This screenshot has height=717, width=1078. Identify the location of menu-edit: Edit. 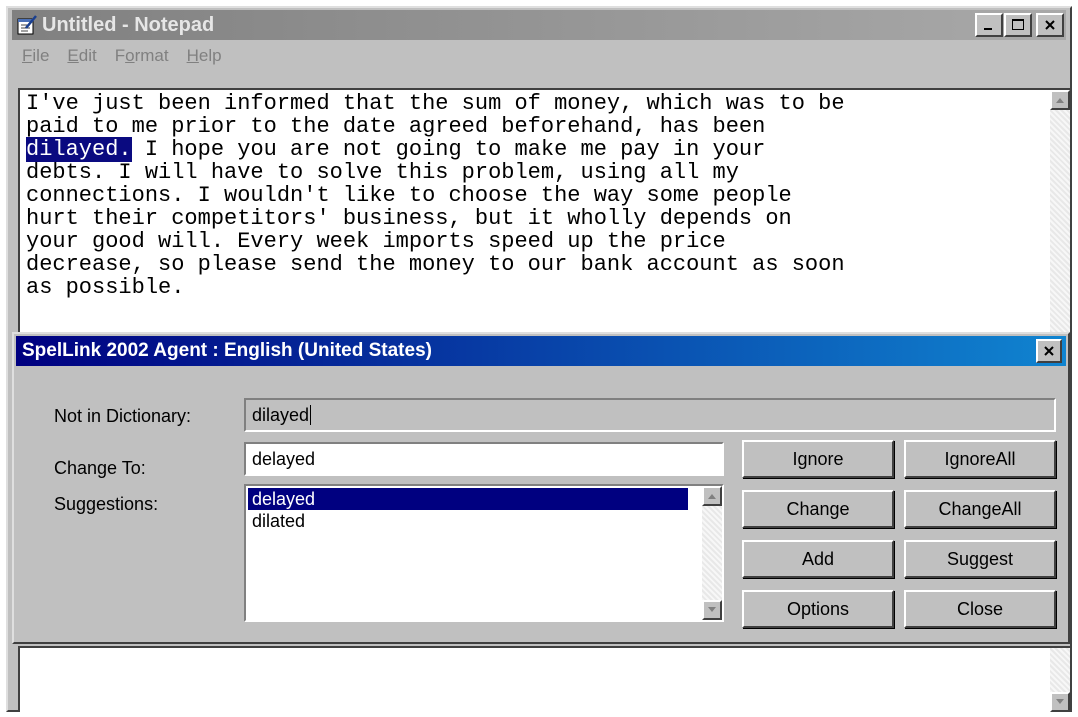
(81, 56).